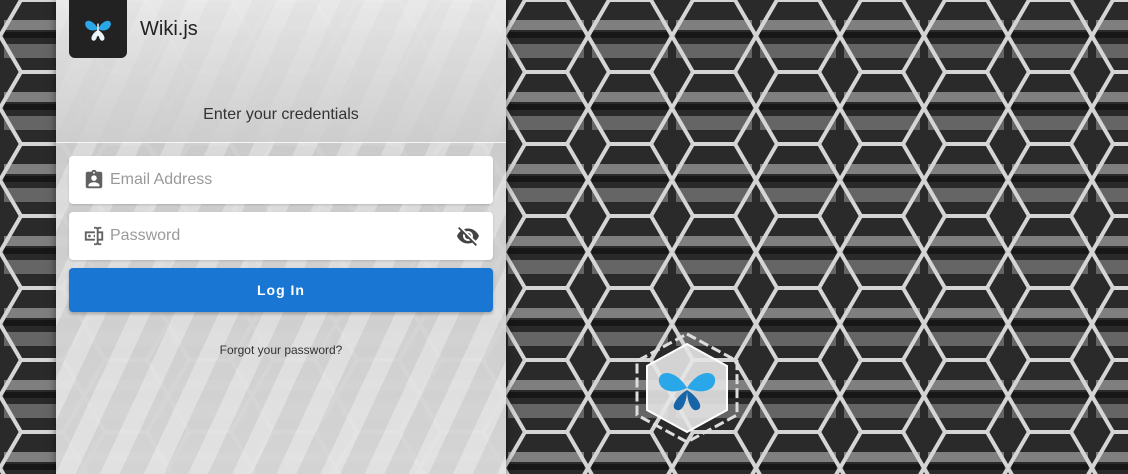 The height and width of the screenshot is (474, 1128). Describe the element at coordinates (94, 180) in the screenshot. I see `account-box-icon` at that location.